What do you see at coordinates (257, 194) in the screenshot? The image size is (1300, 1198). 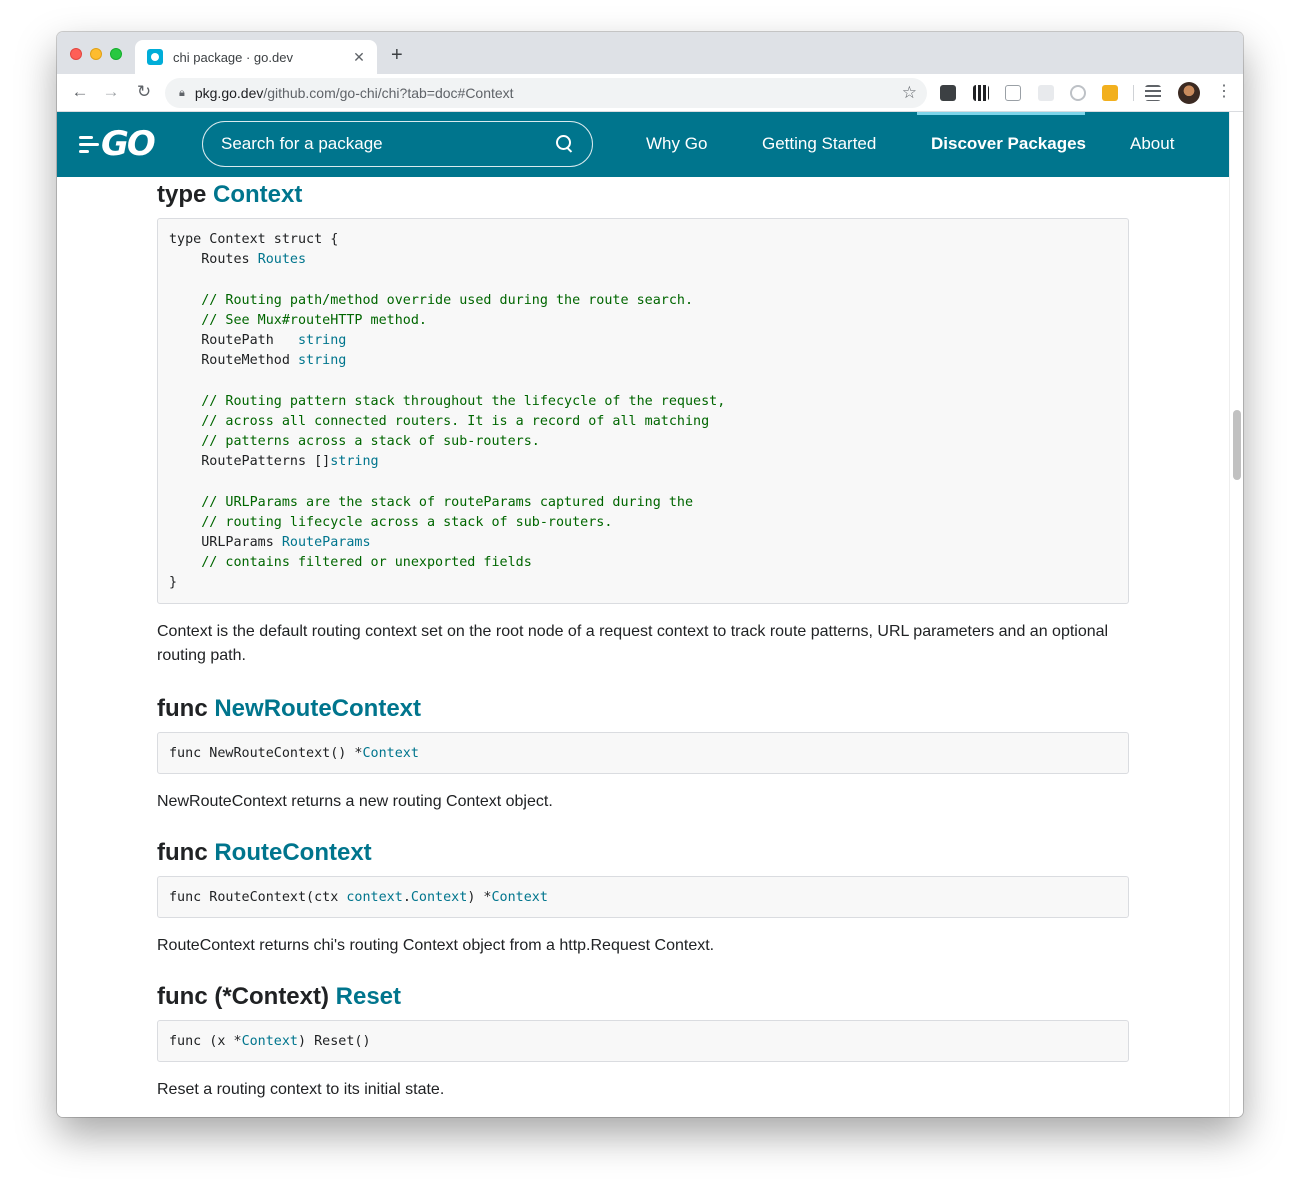 I see `context-anchor-link: Context` at bounding box center [257, 194].